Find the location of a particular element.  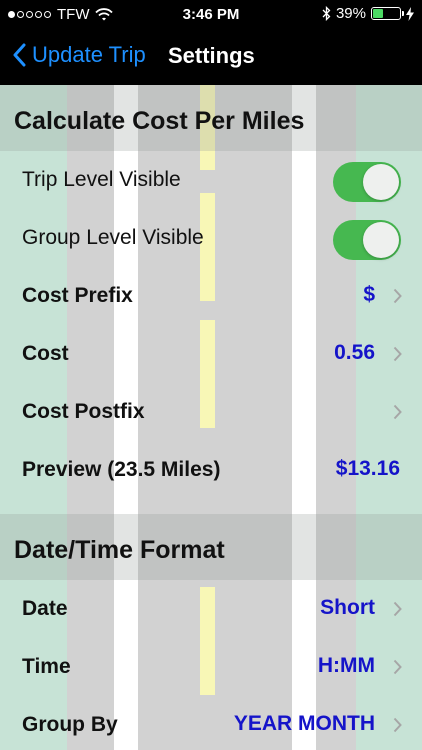

row-cost-postfix: Cost Postfix is located at coordinates (211, 412).